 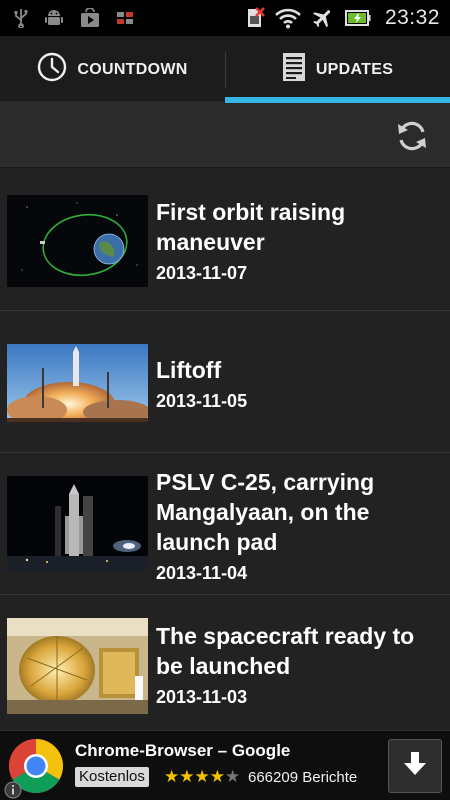 I want to click on battery-icon, so click(x=357, y=18).